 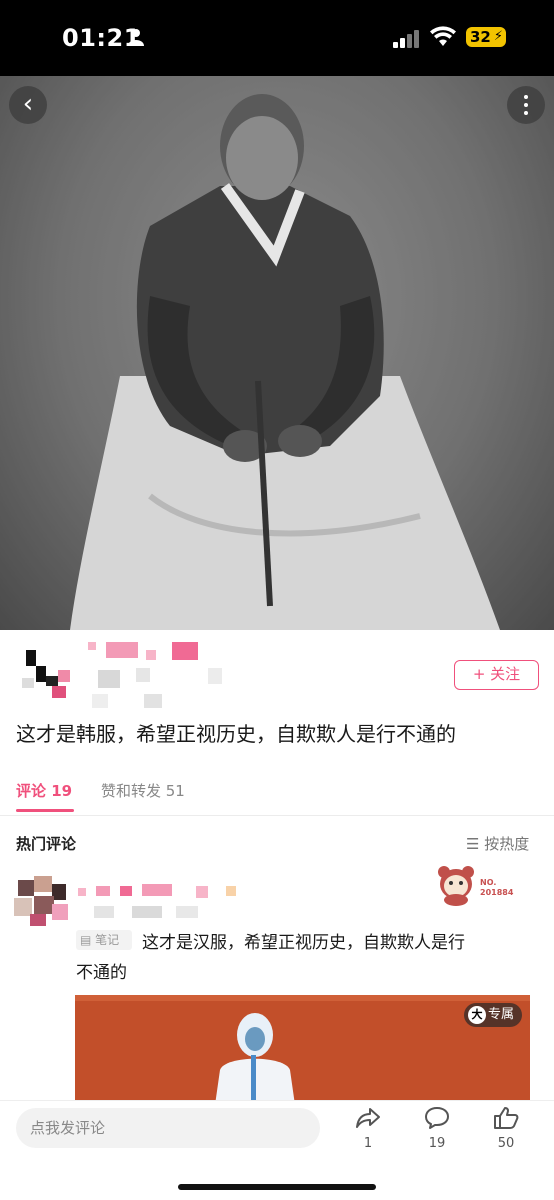 What do you see at coordinates (456, 886) in the screenshot?
I see `bear-badge-icon` at bounding box center [456, 886].